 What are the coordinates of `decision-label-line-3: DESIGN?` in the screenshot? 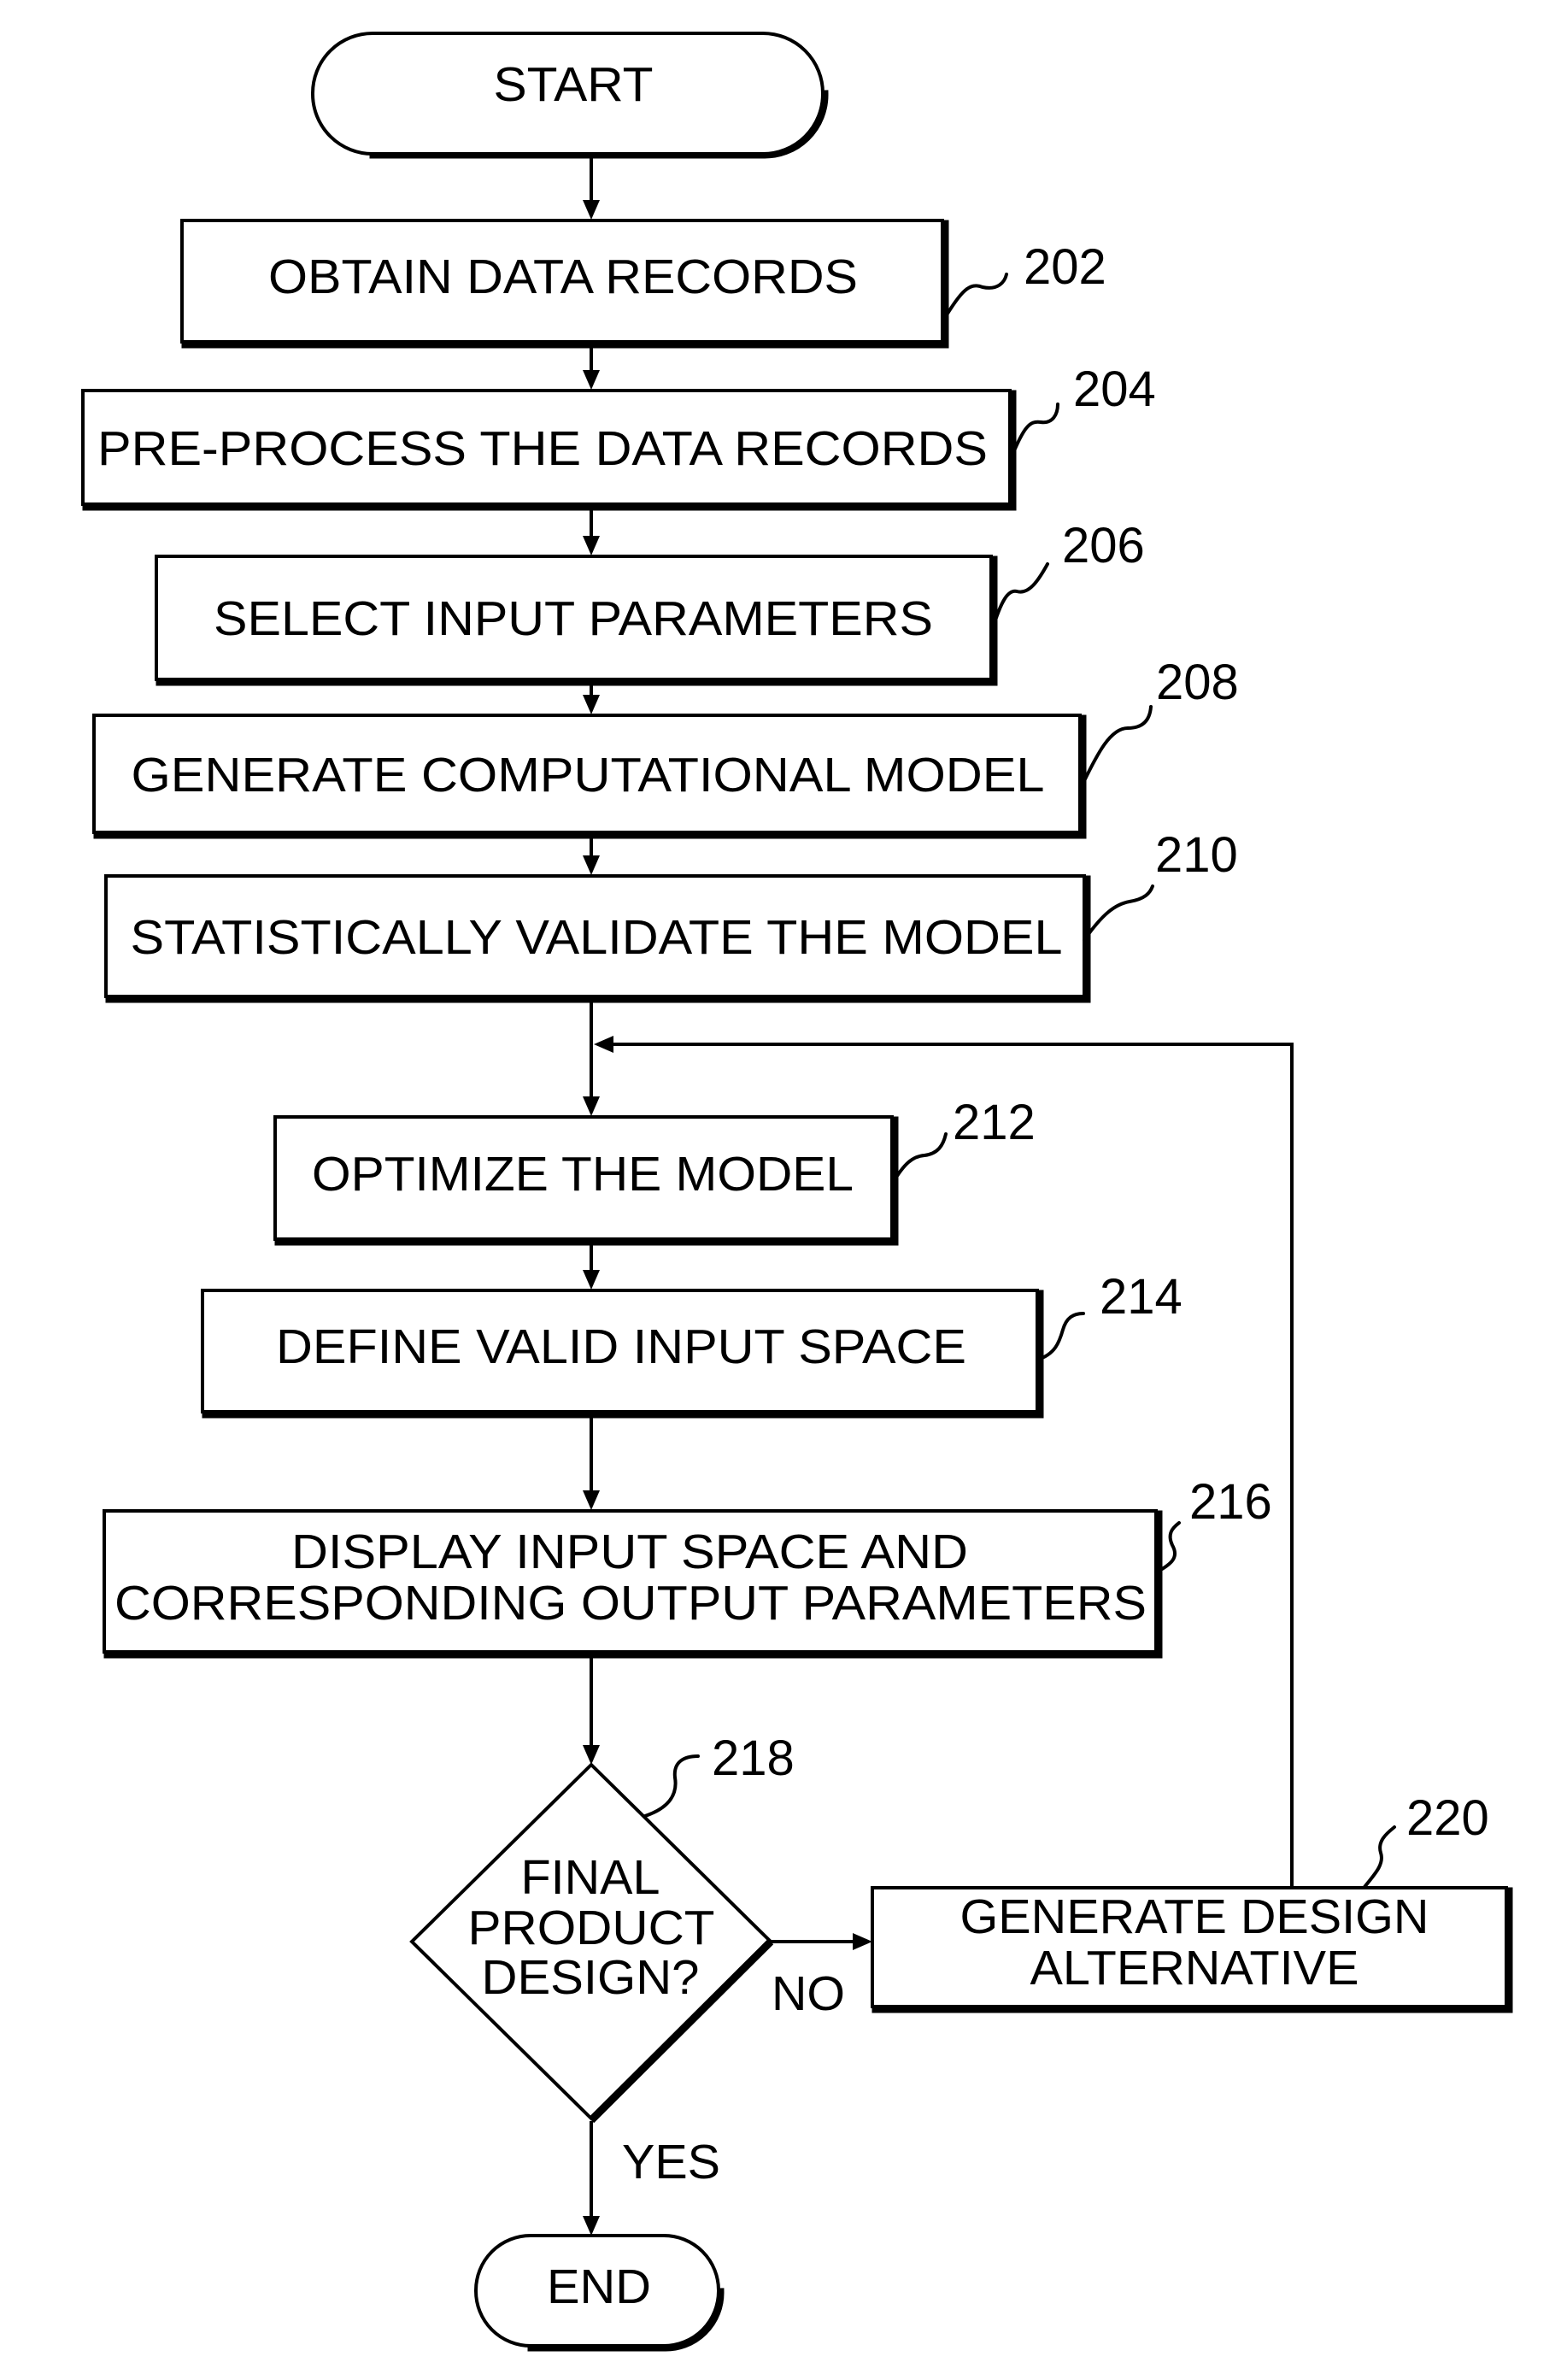 It's located at (591, 1978).